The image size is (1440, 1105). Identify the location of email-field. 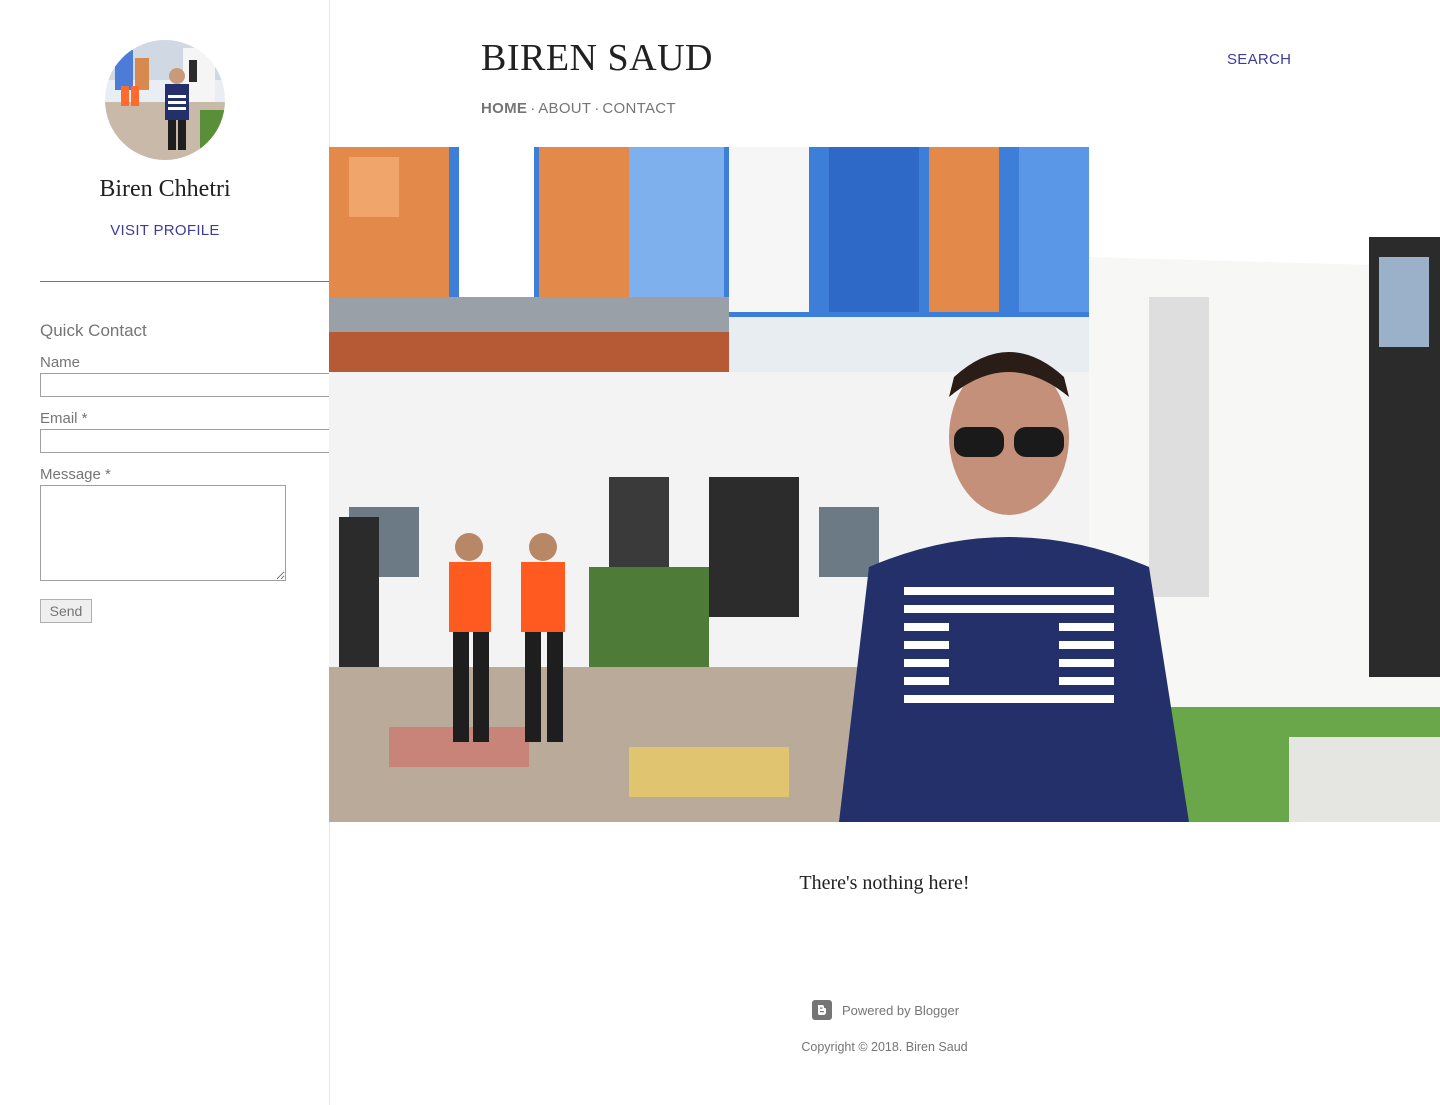
(186, 441).